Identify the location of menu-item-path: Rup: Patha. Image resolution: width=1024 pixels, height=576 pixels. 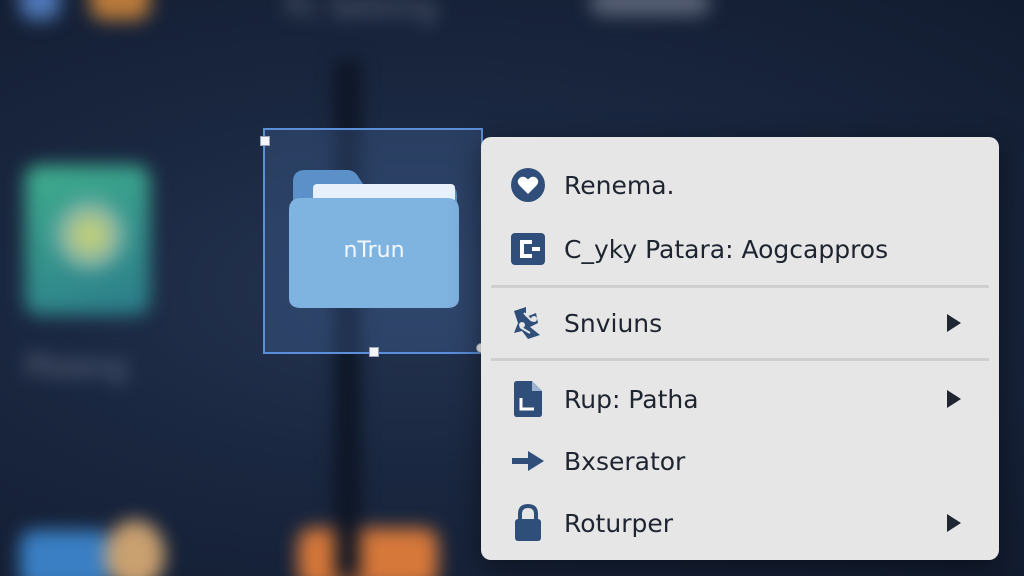
(740, 399).